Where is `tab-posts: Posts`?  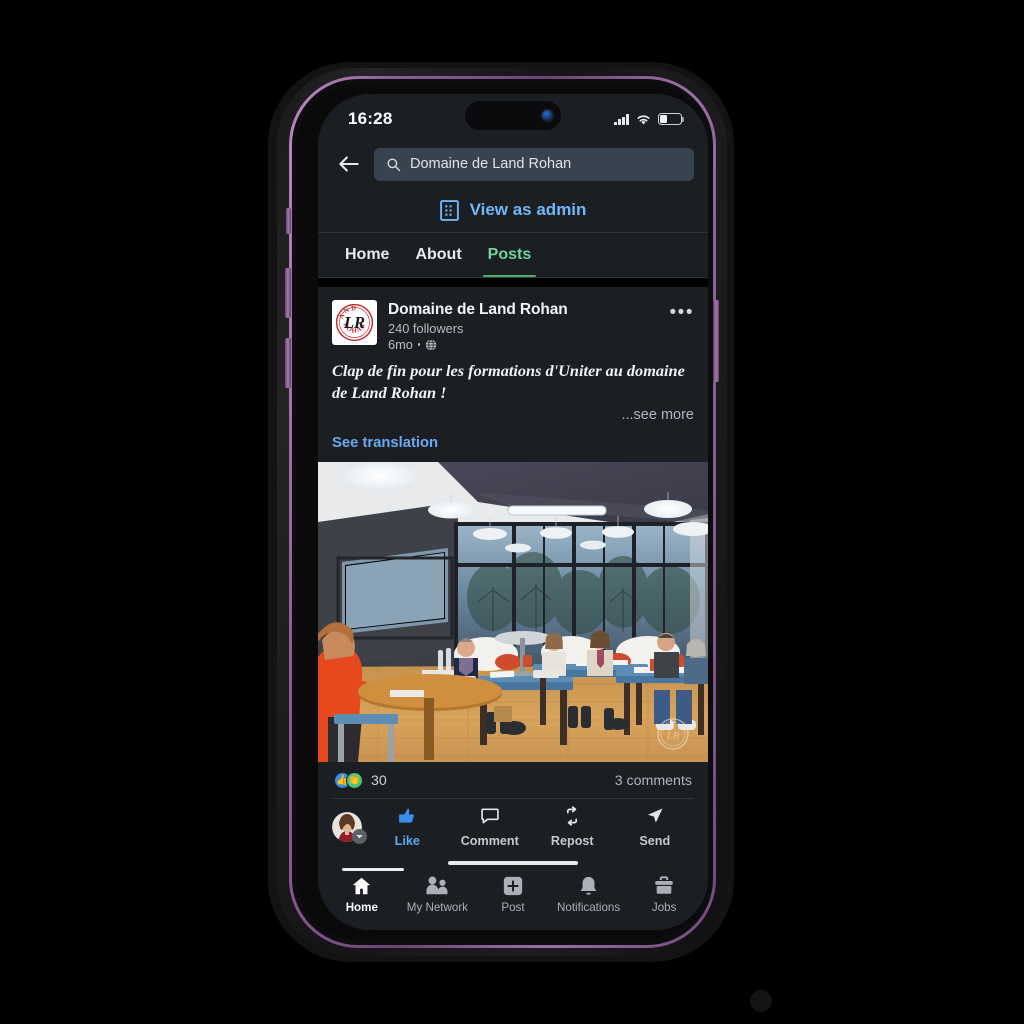
tab-posts: Posts is located at coordinates (510, 255).